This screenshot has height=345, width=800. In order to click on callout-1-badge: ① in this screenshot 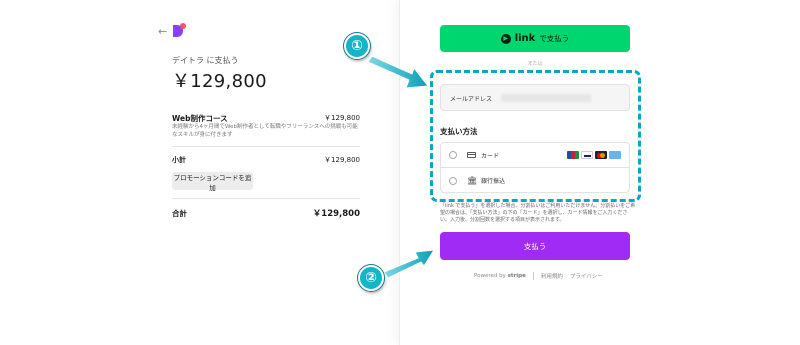, I will do `click(357, 46)`.